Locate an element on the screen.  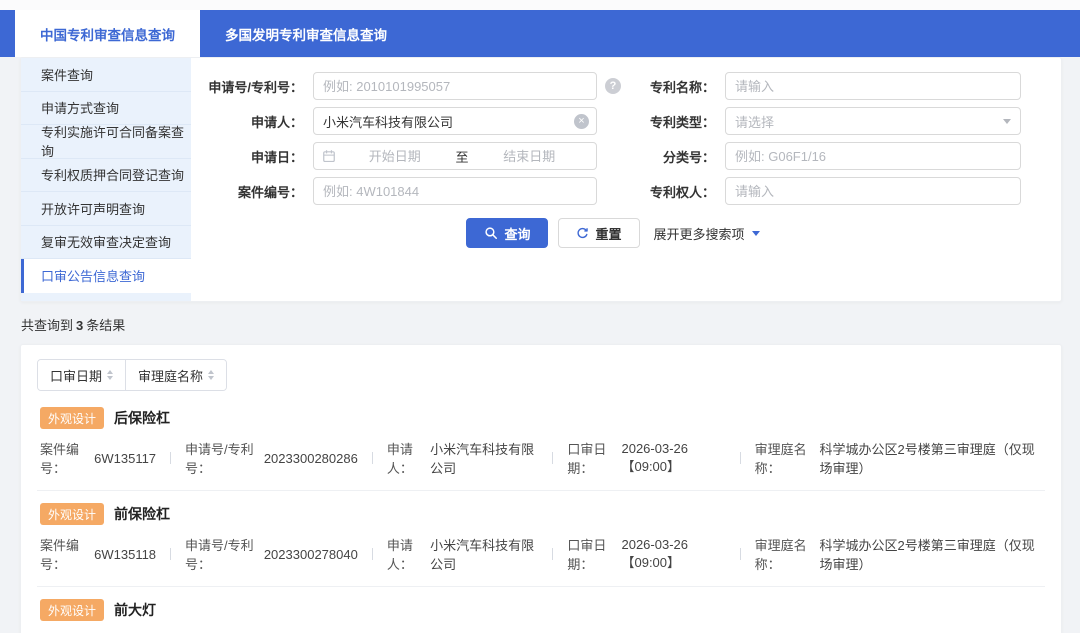
patent-name-label: 专利名称： is located at coordinates (682, 87).